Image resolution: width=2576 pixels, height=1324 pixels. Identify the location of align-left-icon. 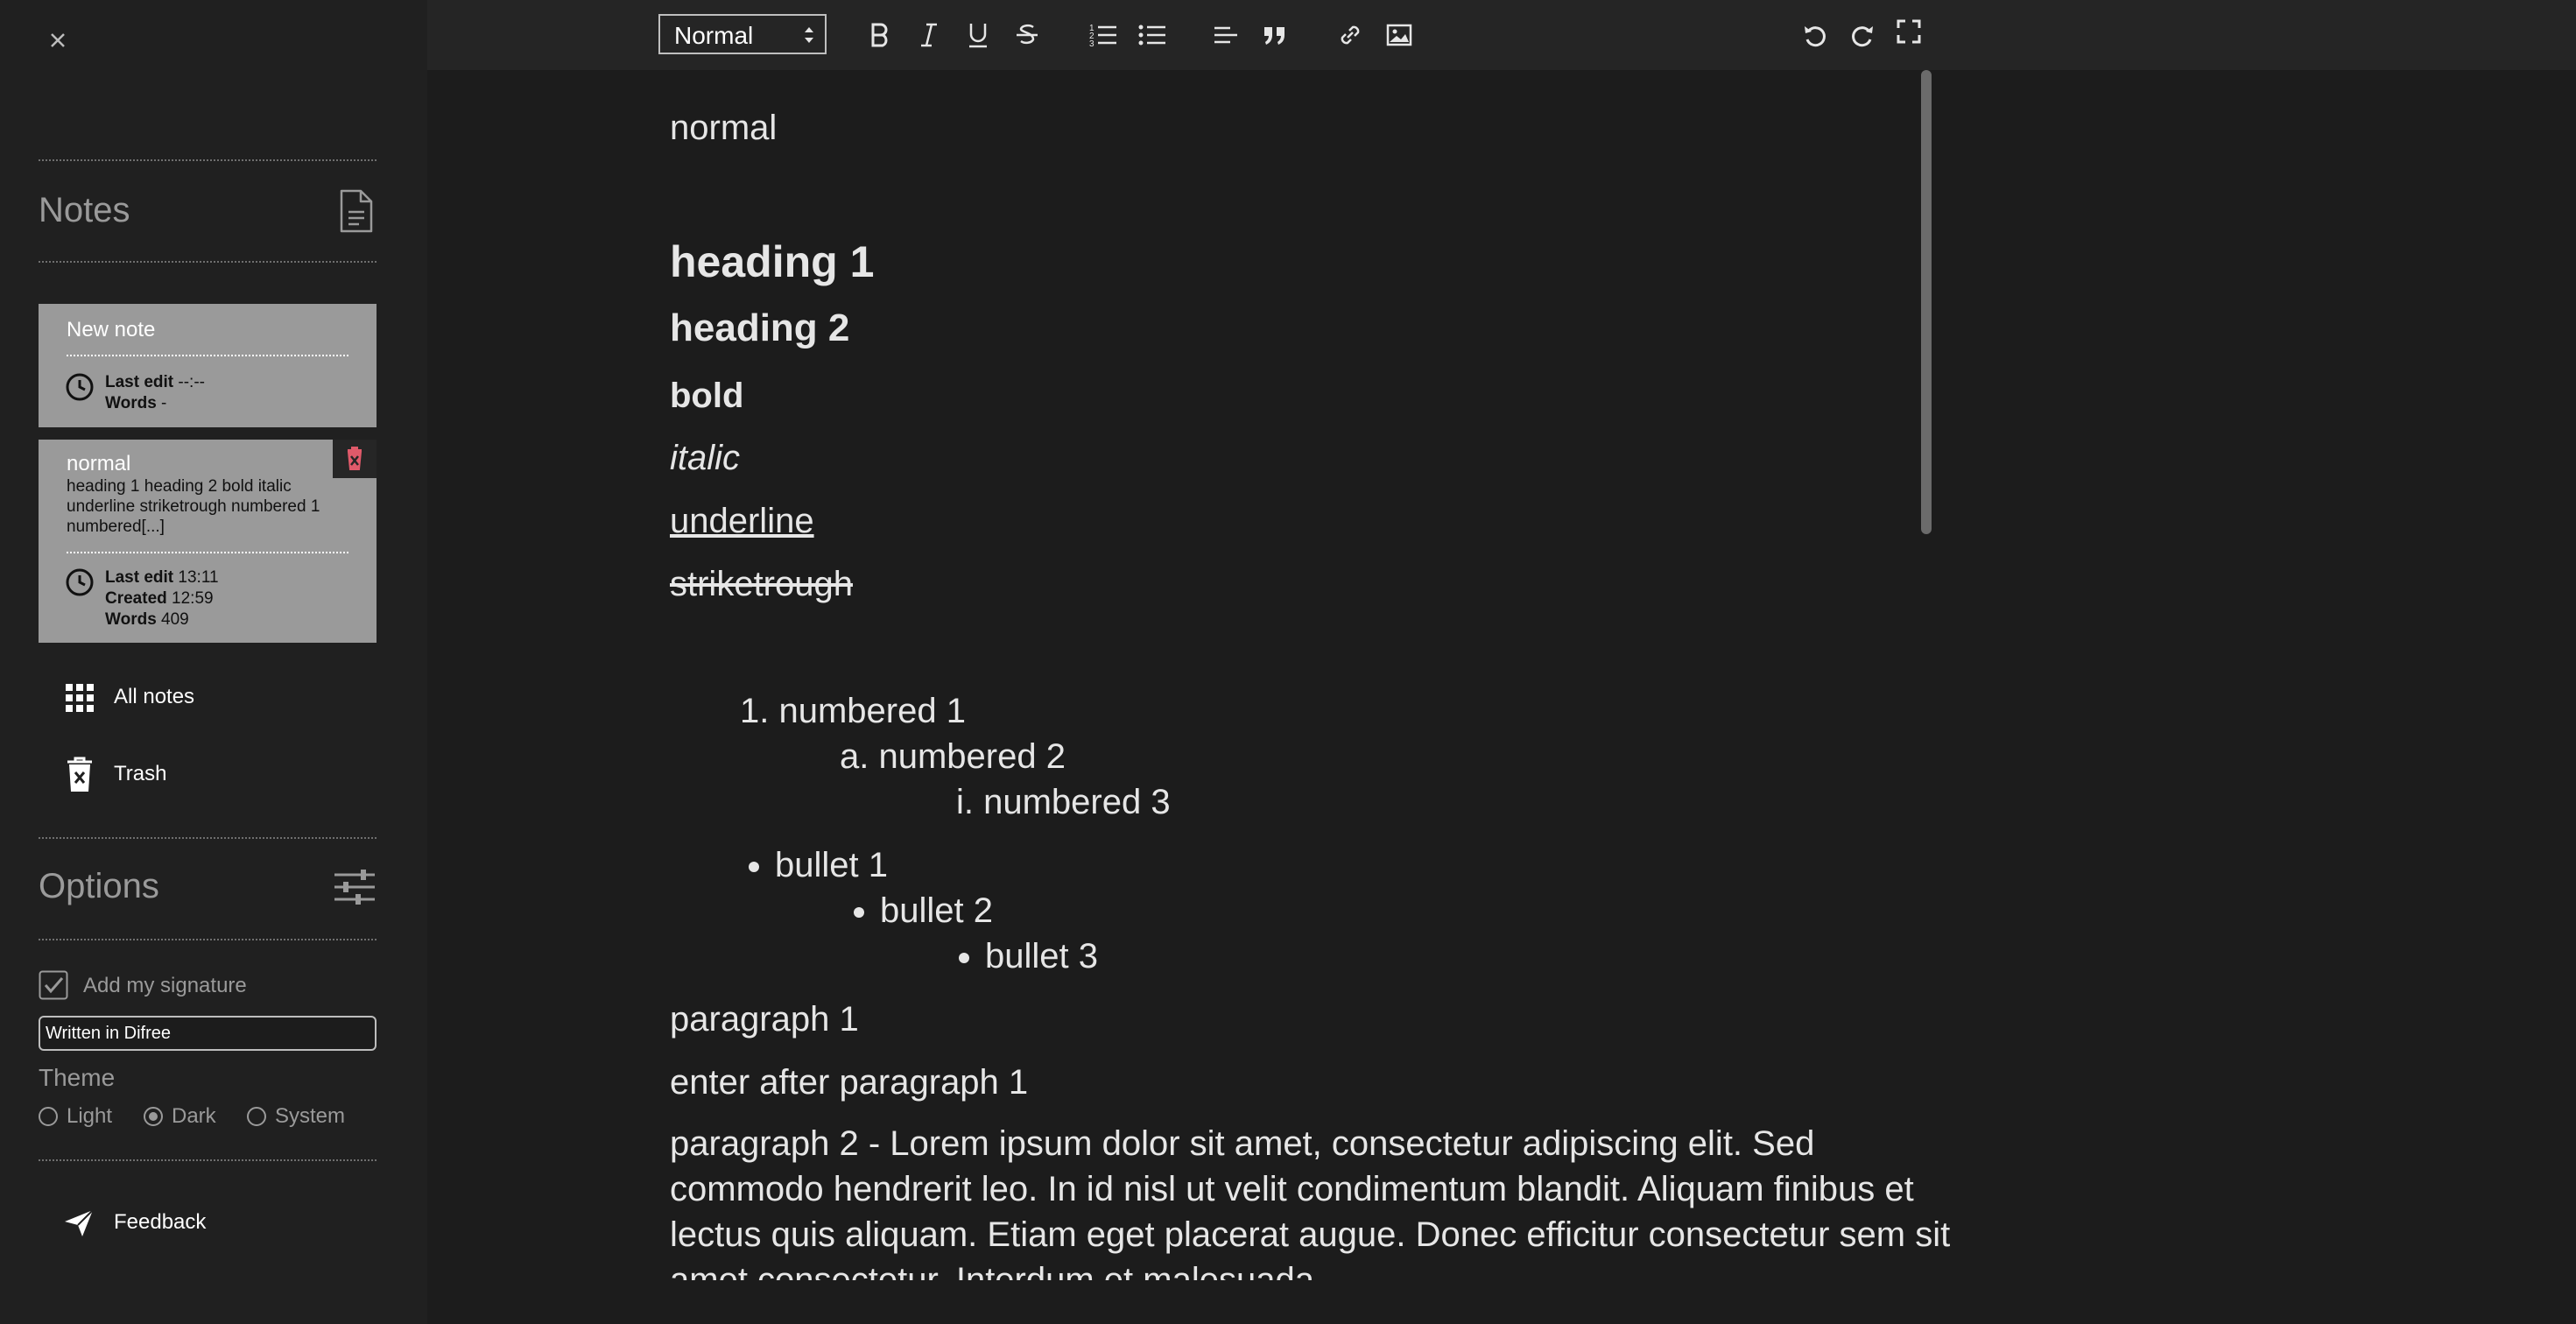
(1225, 35).